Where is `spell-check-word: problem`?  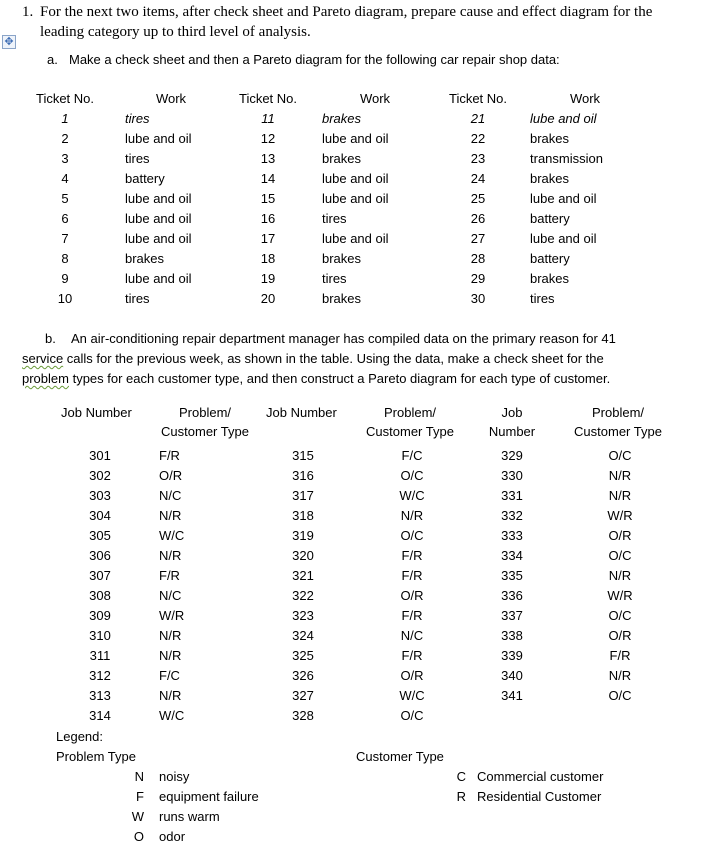
spell-check-word: problem is located at coordinates (45, 378).